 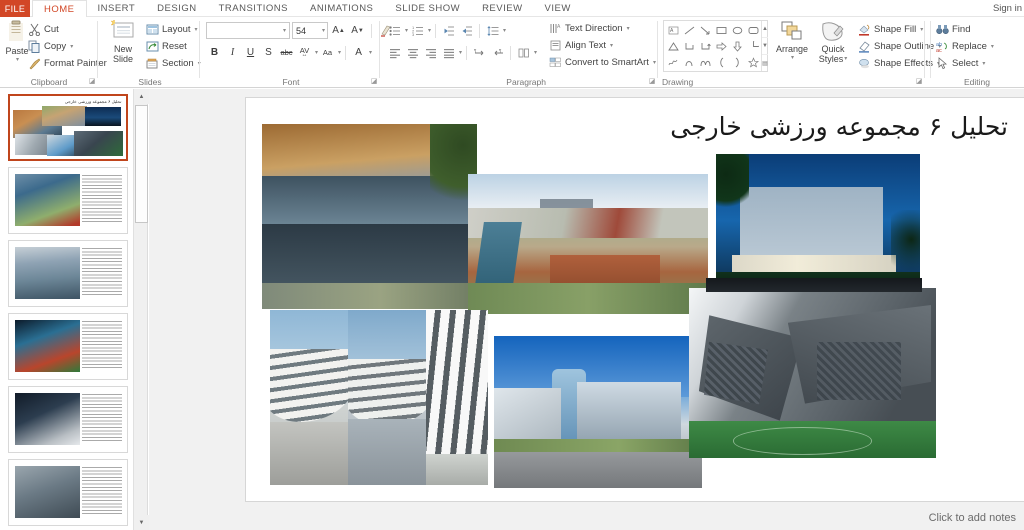 I want to click on line-spacing-button, so click(x=492, y=30).